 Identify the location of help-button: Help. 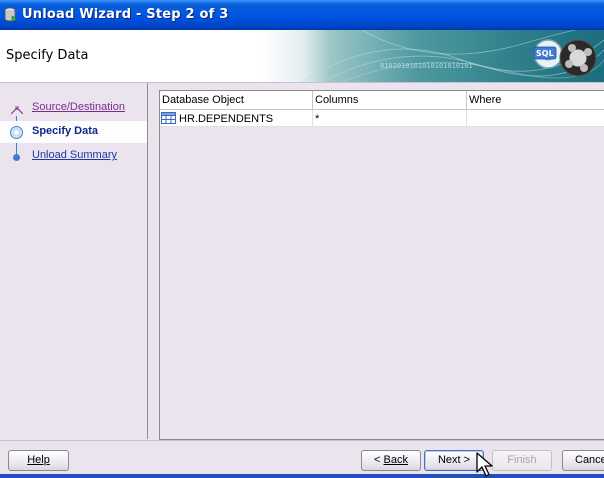
(38, 460).